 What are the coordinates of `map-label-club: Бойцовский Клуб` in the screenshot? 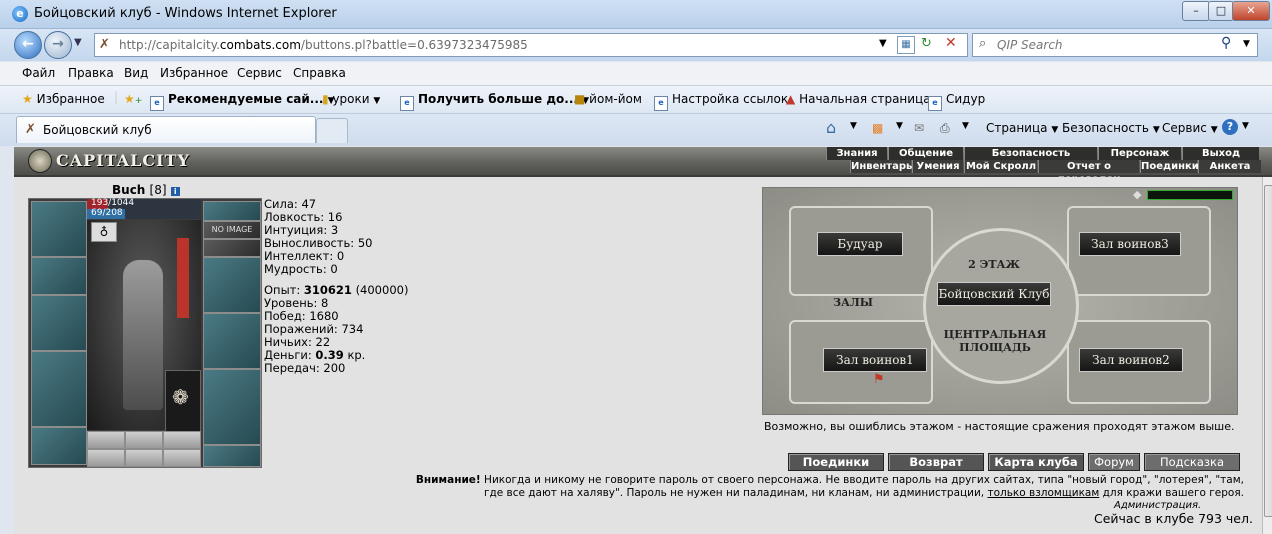 It's located at (994, 294).